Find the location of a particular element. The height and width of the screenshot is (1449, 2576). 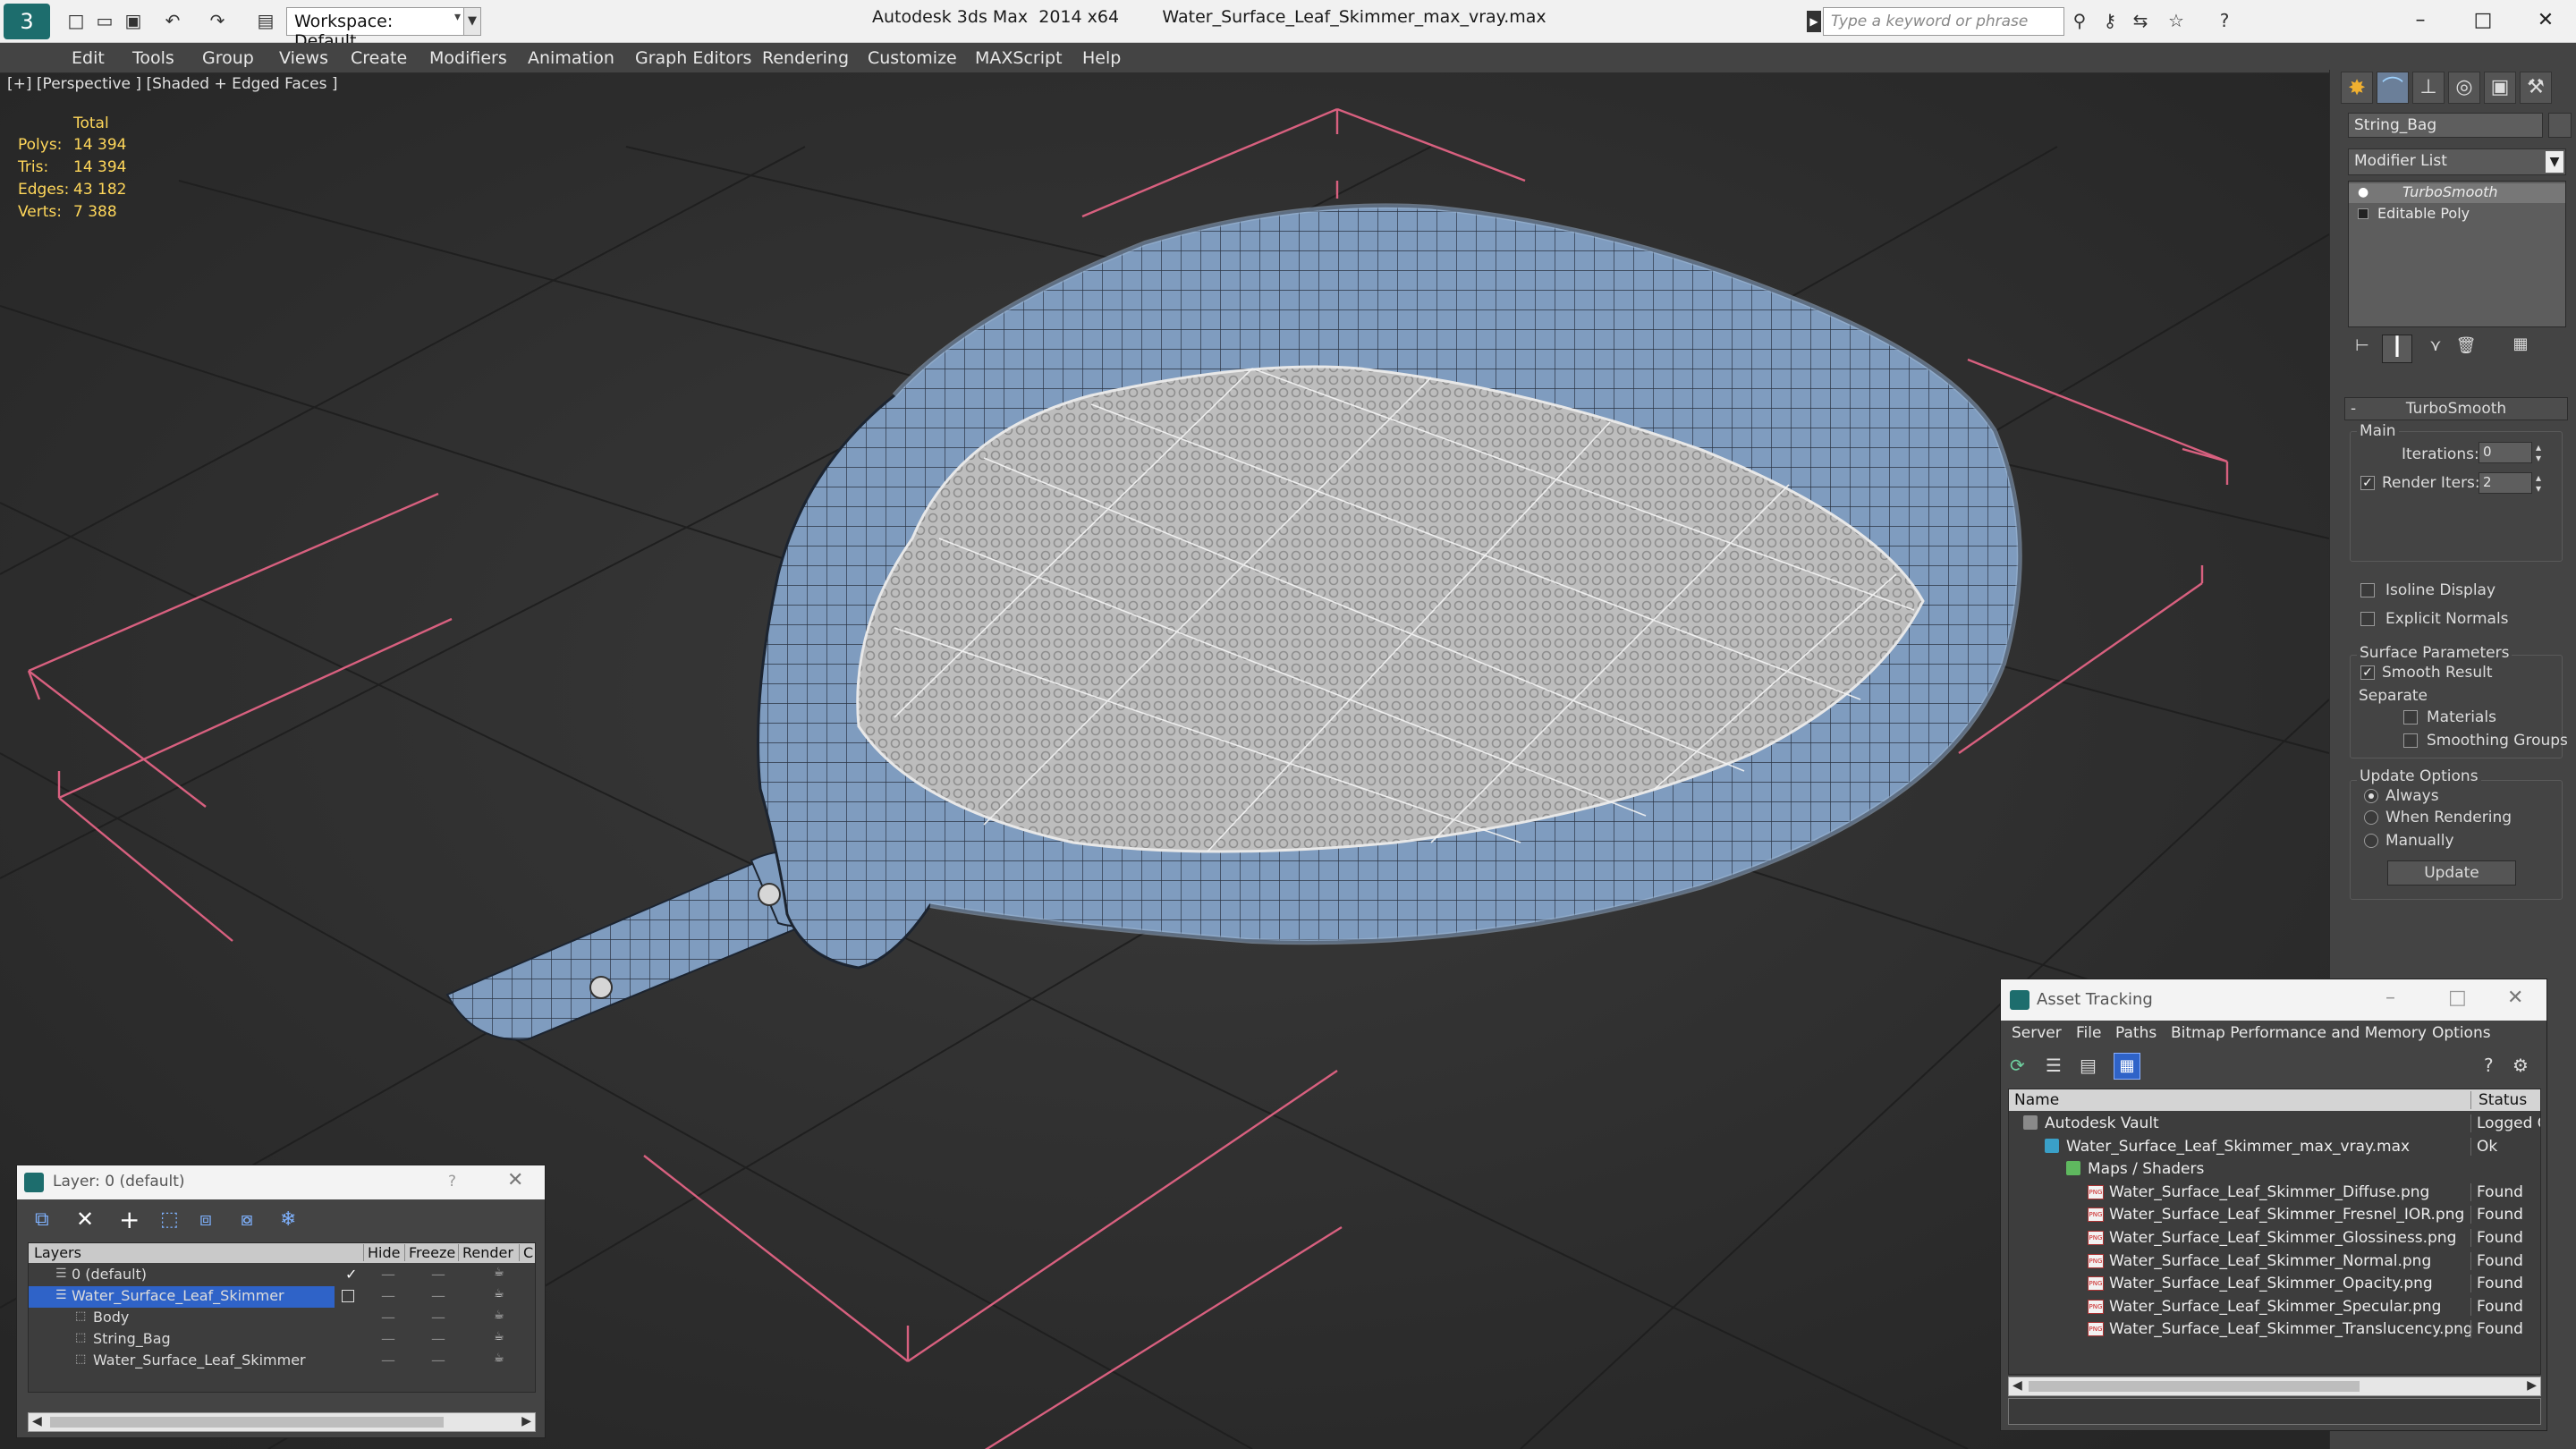

menu-tools: Tools is located at coordinates (153, 58).